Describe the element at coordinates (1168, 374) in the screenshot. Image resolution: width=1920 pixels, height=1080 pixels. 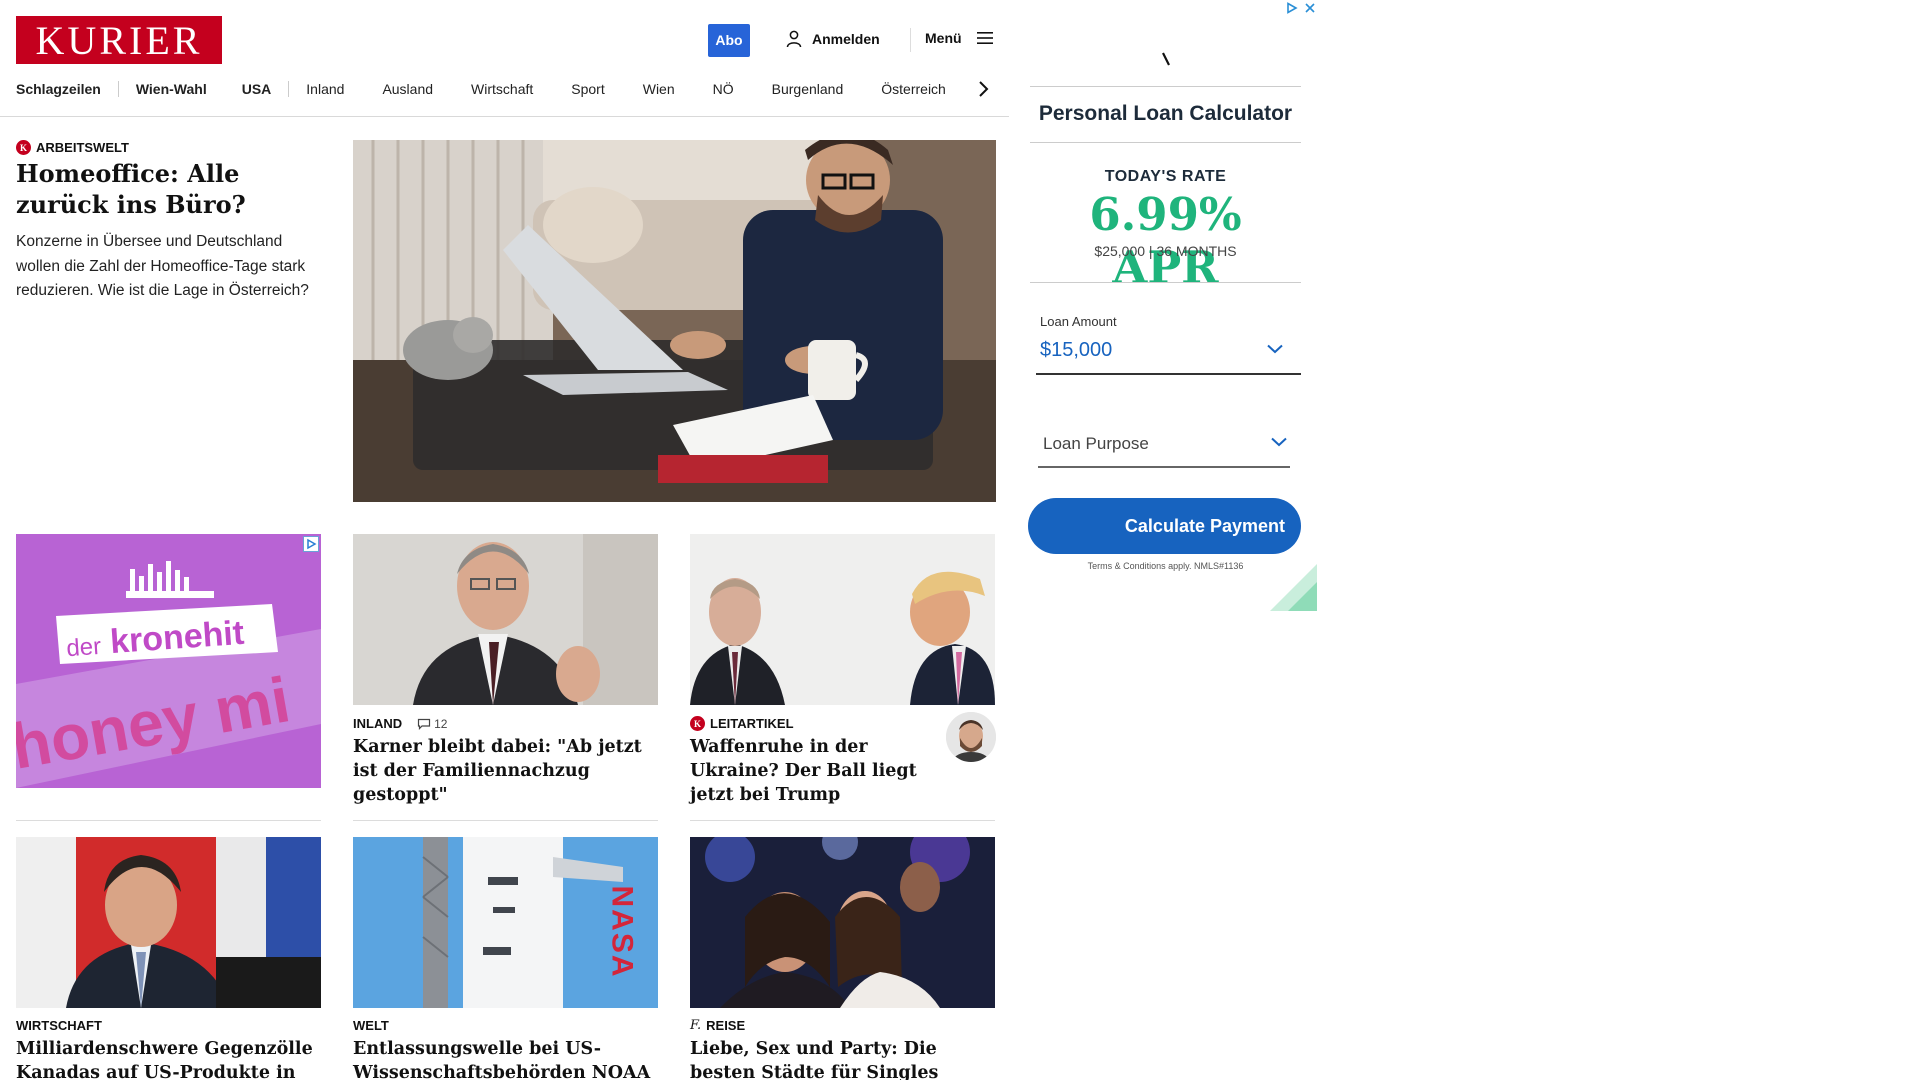
I see `loan-amount-underline` at that location.